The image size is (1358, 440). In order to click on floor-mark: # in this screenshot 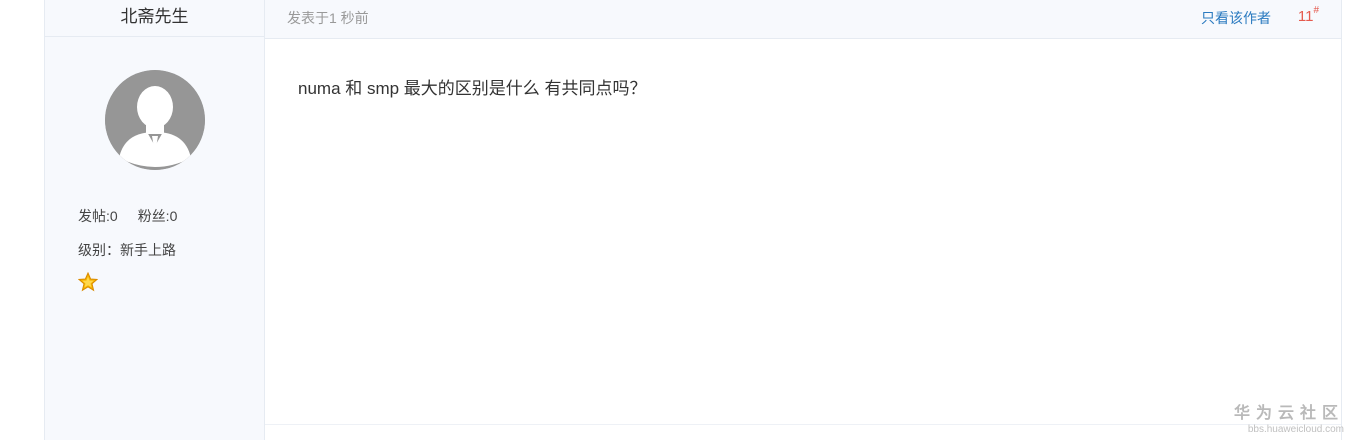, I will do `click(1316, 10)`.